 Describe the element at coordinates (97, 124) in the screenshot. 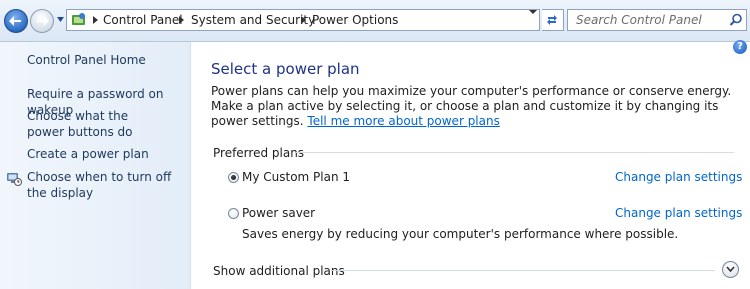

I see `power-buttons-link: Choose what the power buttons do` at that location.